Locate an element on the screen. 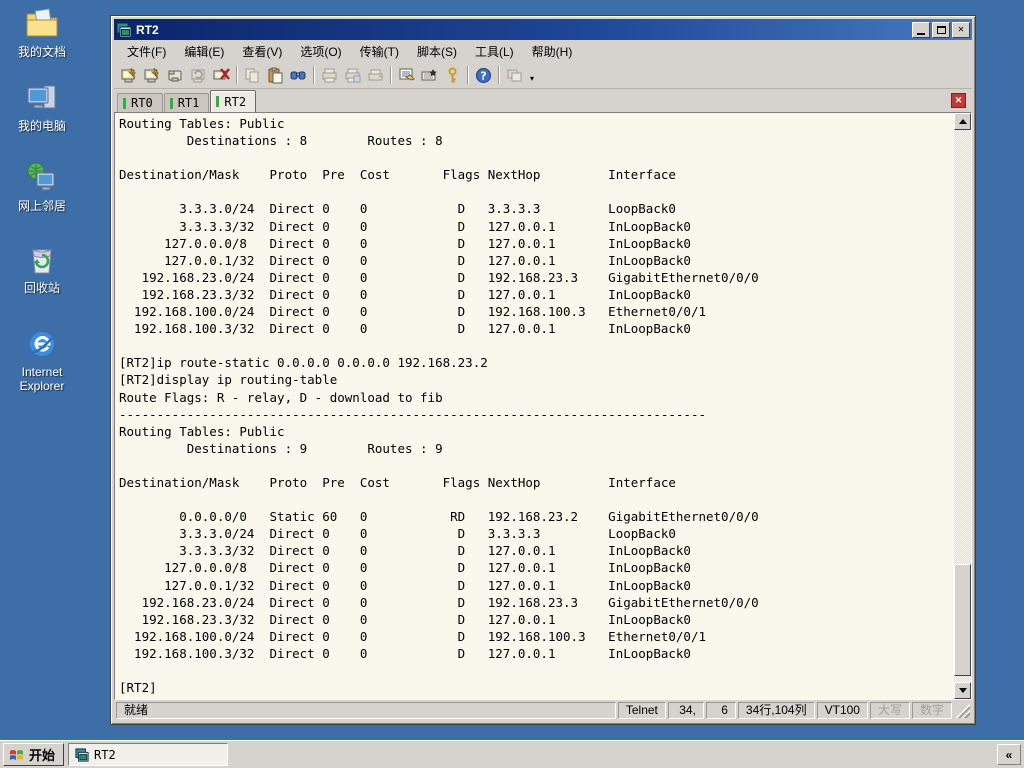  arrow-down-icon is located at coordinates (962, 690).